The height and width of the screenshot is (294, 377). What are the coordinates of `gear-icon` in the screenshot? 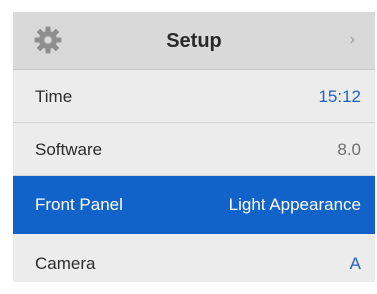 It's located at (48, 40).